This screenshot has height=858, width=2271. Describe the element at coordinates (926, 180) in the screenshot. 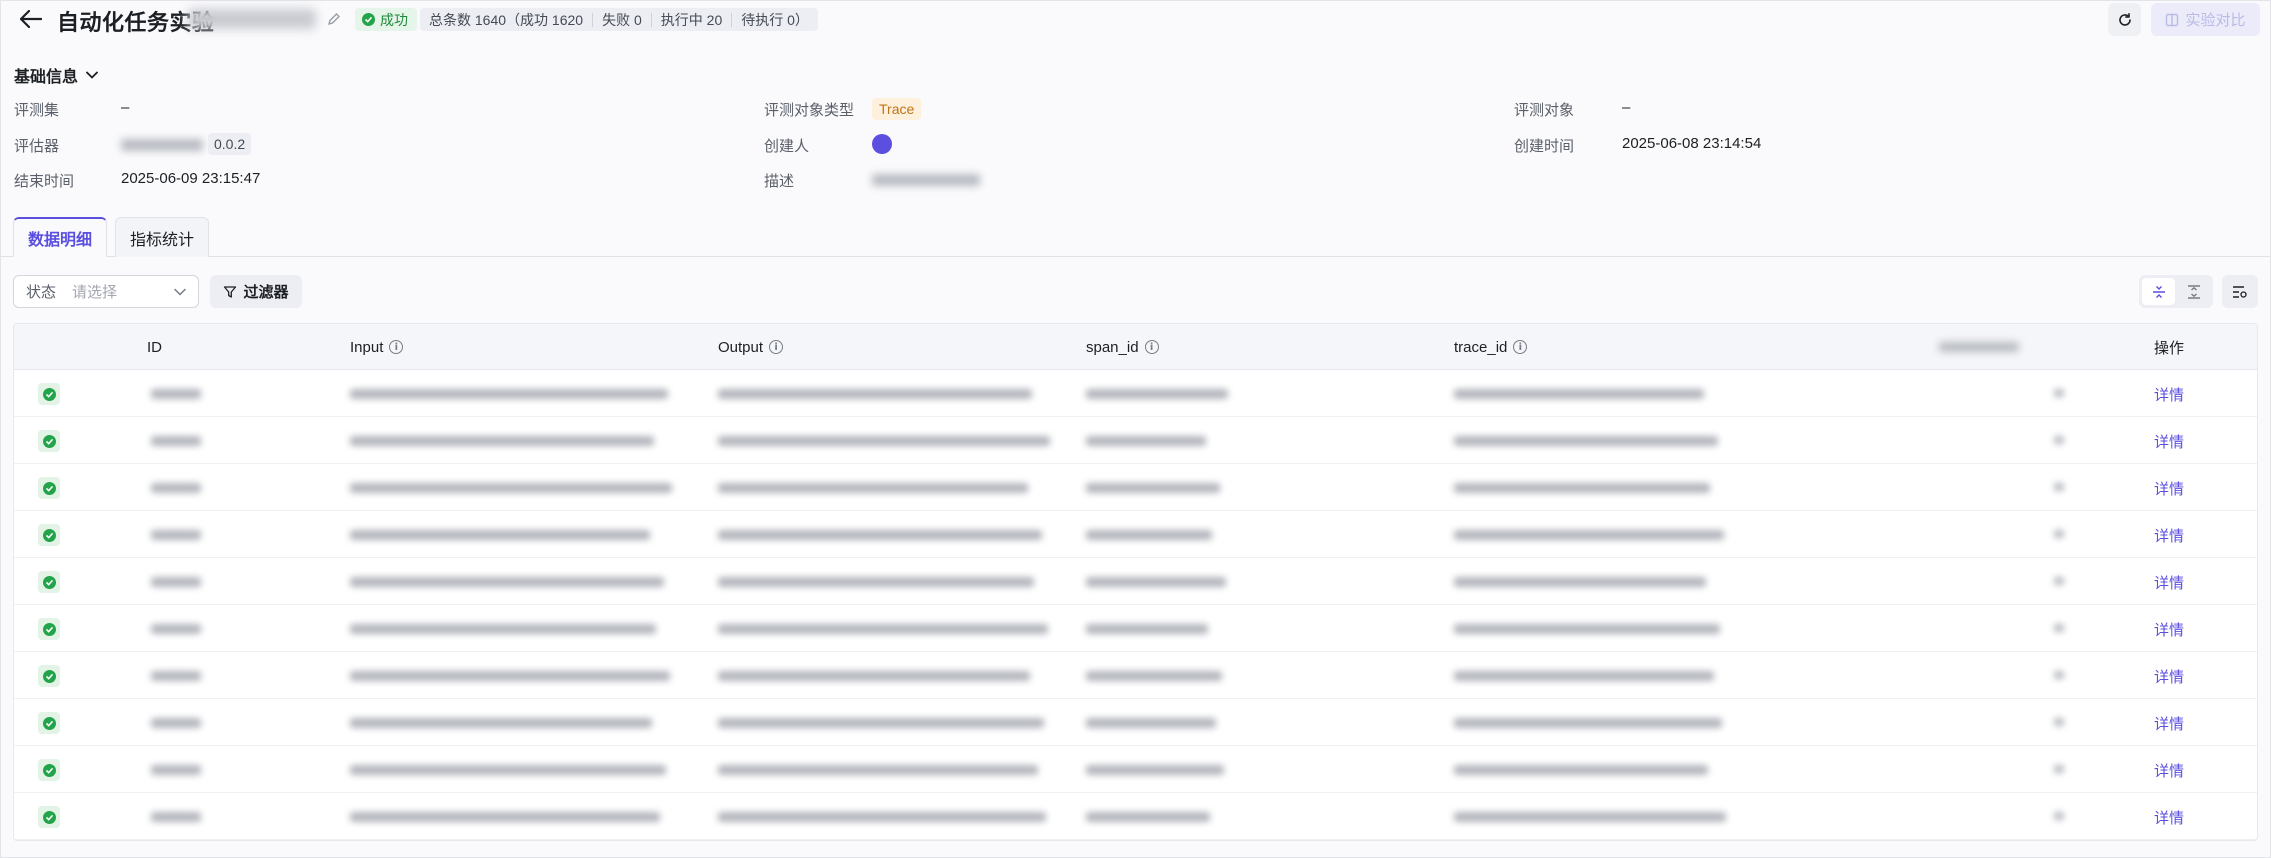

I see `description-redacted` at that location.